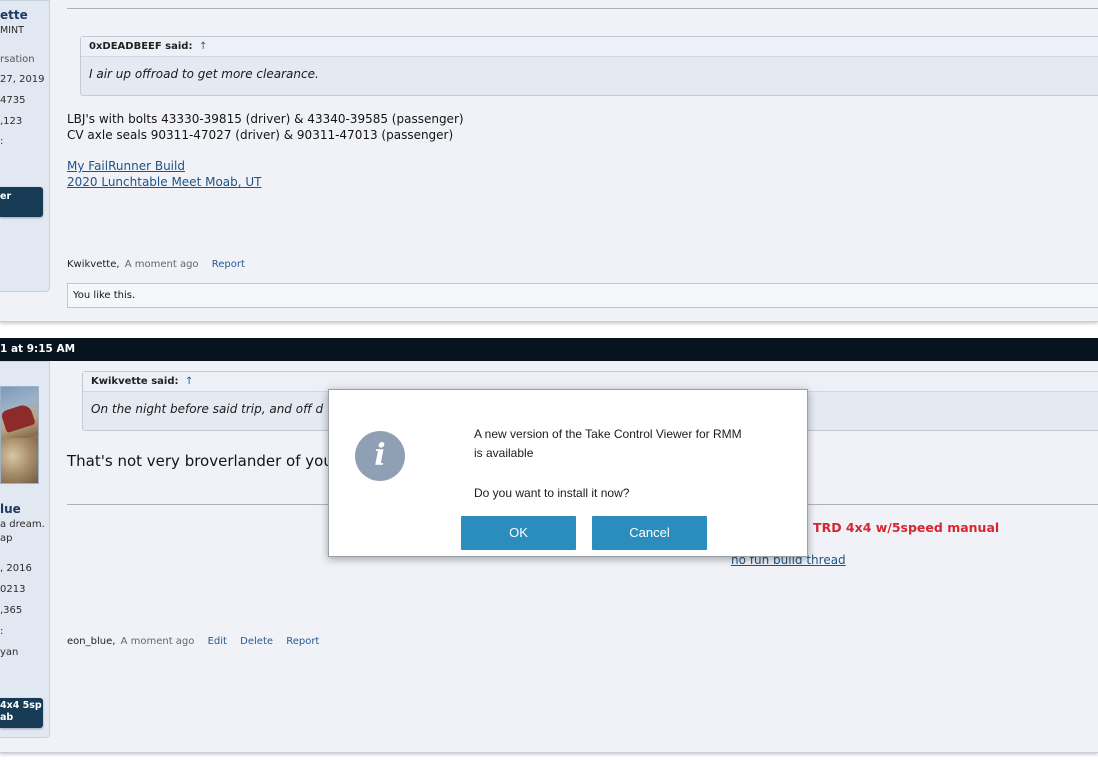  What do you see at coordinates (13, 589) in the screenshot?
I see `user-stat-messages: 0213` at bounding box center [13, 589].